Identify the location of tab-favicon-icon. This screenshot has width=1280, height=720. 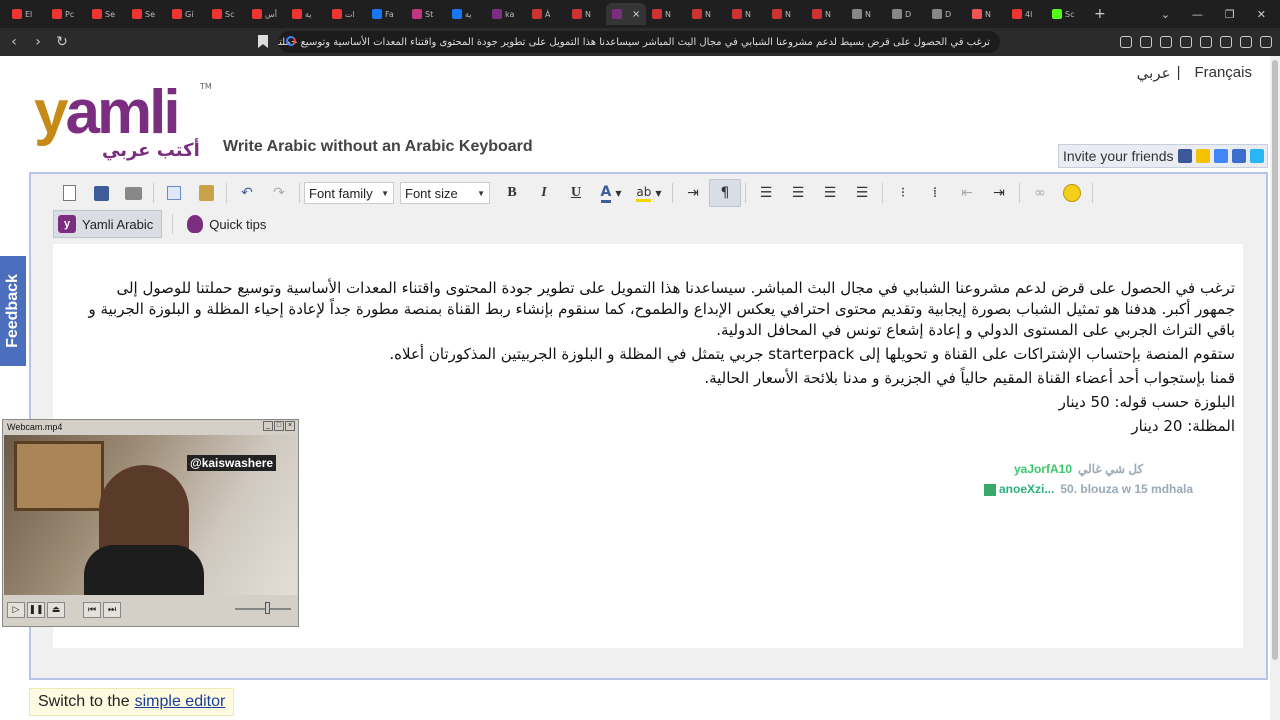
(817, 14).